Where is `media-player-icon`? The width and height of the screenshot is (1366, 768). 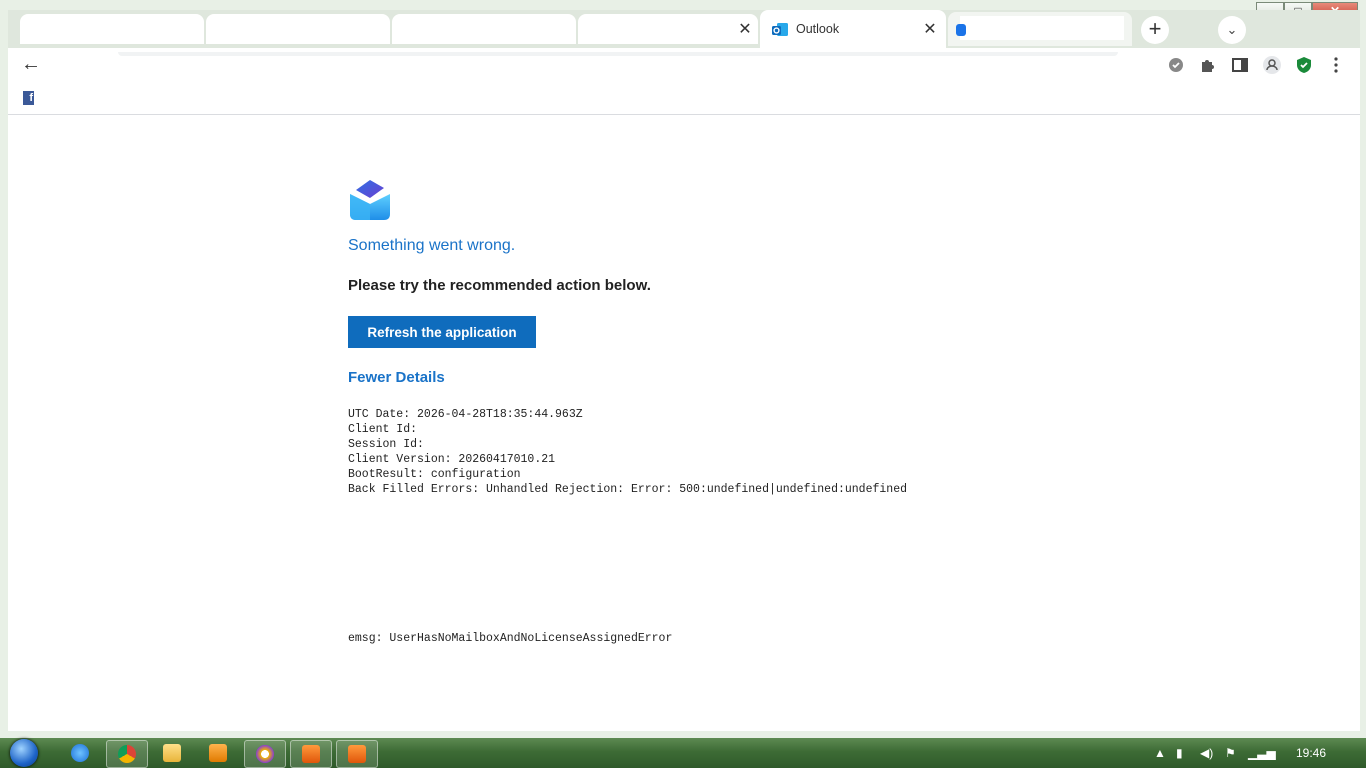 media-player-icon is located at coordinates (218, 753).